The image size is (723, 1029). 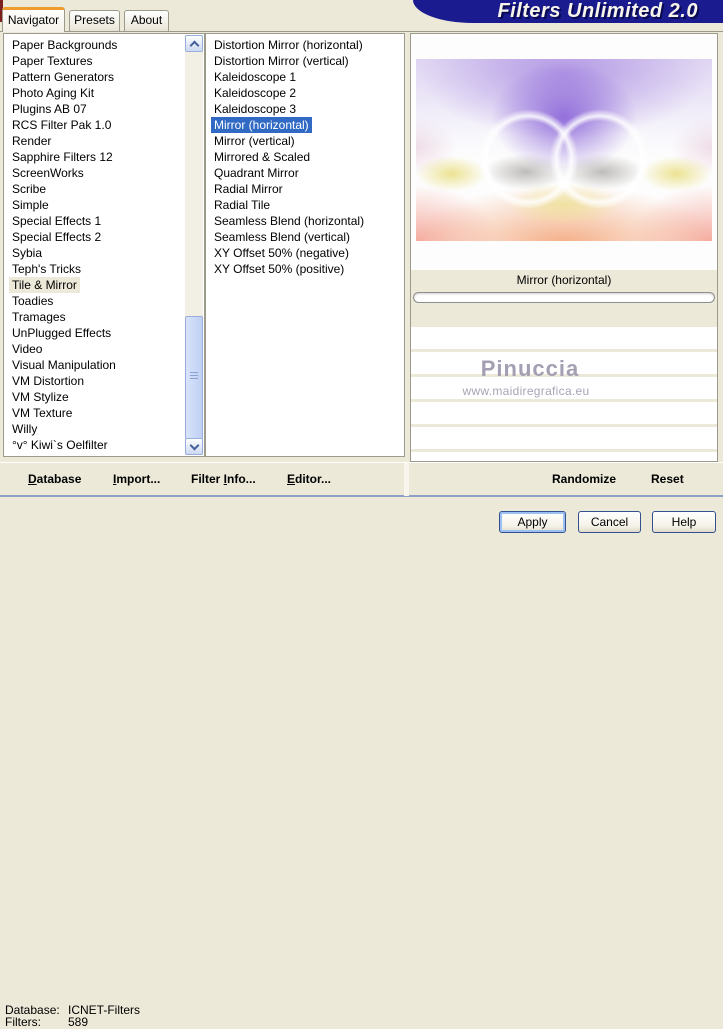 What do you see at coordinates (530, 368) in the screenshot?
I see `watermark-title: Pinuccia` at bounding box center [530, 368].